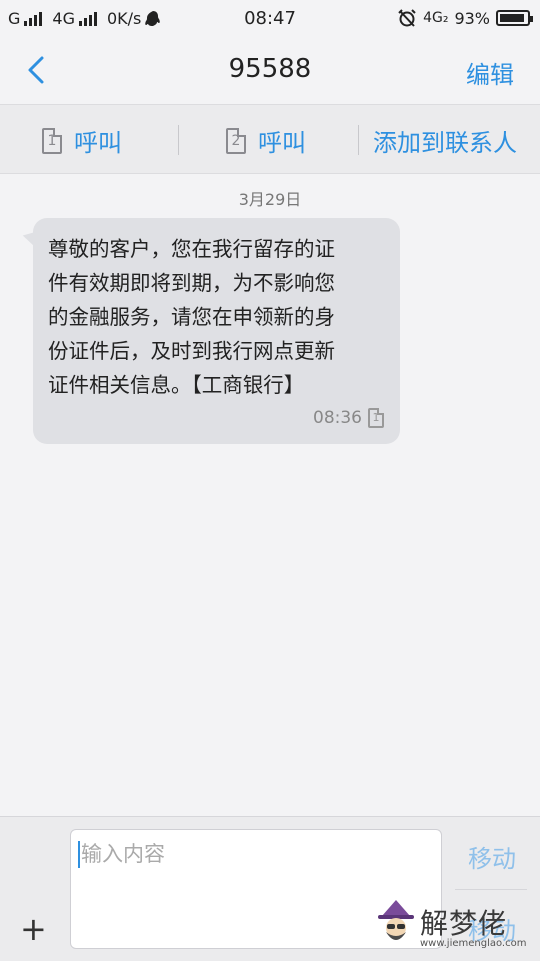 This screenshot has width=540, height=961. What do you see at coordinates (33, 929) in the screenshot?
I see `add-attachment-button: +` at bounding box center [33, 929].